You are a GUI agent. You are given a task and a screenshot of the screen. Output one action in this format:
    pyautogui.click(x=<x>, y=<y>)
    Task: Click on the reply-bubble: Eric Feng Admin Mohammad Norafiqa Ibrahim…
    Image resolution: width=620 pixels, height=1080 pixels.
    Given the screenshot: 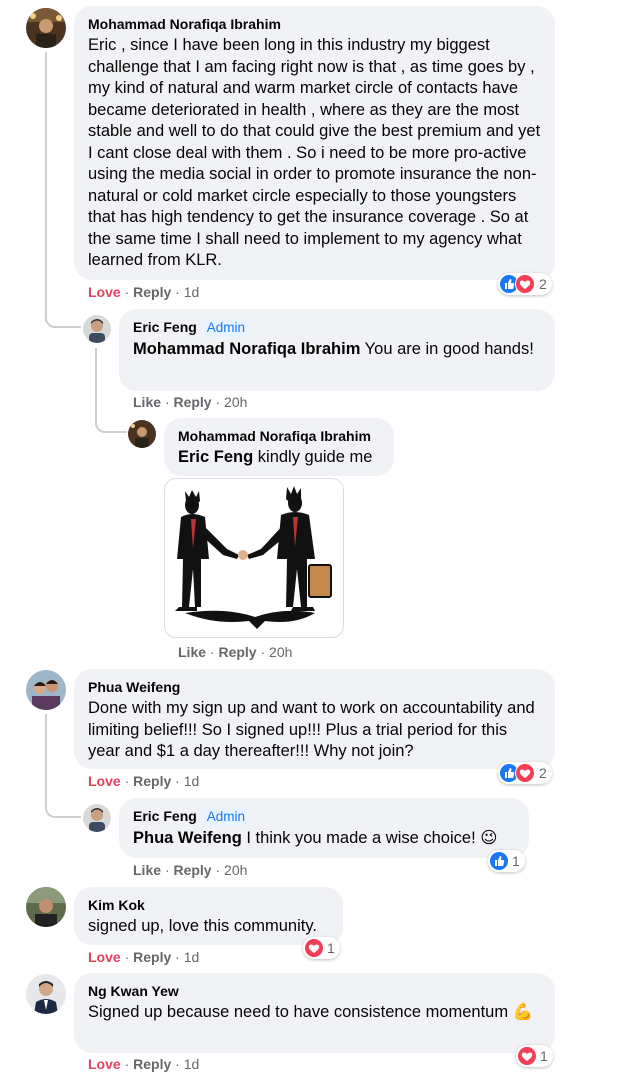 What is the action you would take?
    pyautogui.click(x=337, y=350)
    